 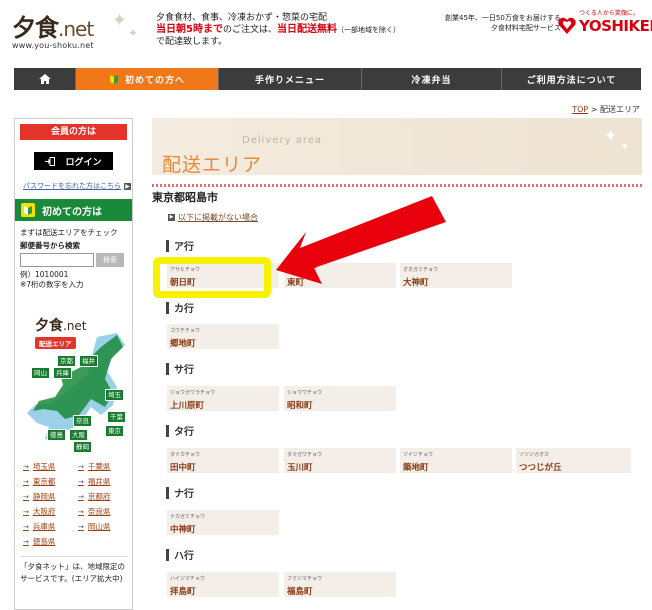 I want to click on password-forgot-link: パスワードを忘れた方はこちら ▶, so click(x=77, y=186).